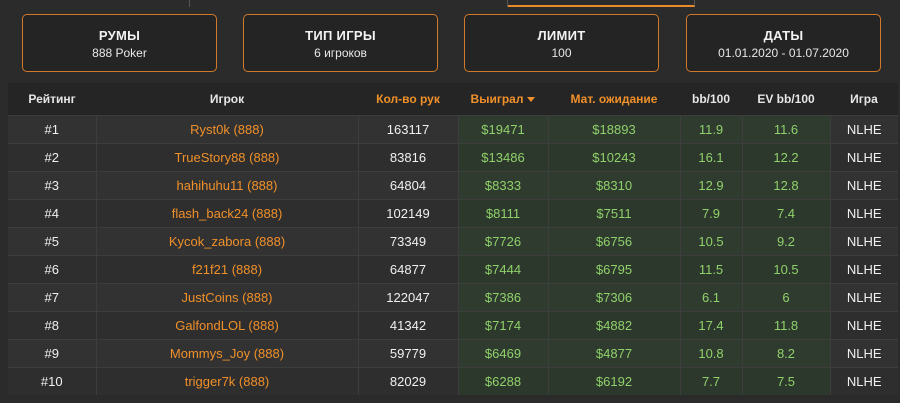  Describe the element at coordinates (340, 43) in the screenshot. I see `filter-game-type-button: ТИП ИГРЫ 6 игроков` at that location.